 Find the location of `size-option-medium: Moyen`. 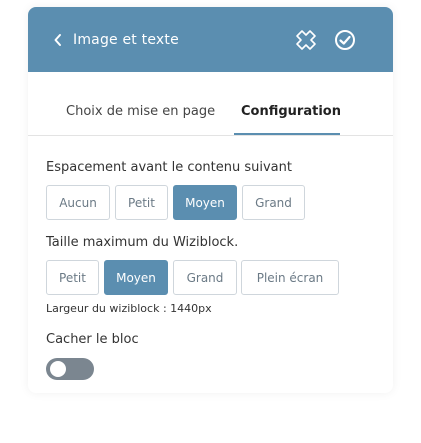

size-option-medium: Moyen is located at coordinates (136, 277).